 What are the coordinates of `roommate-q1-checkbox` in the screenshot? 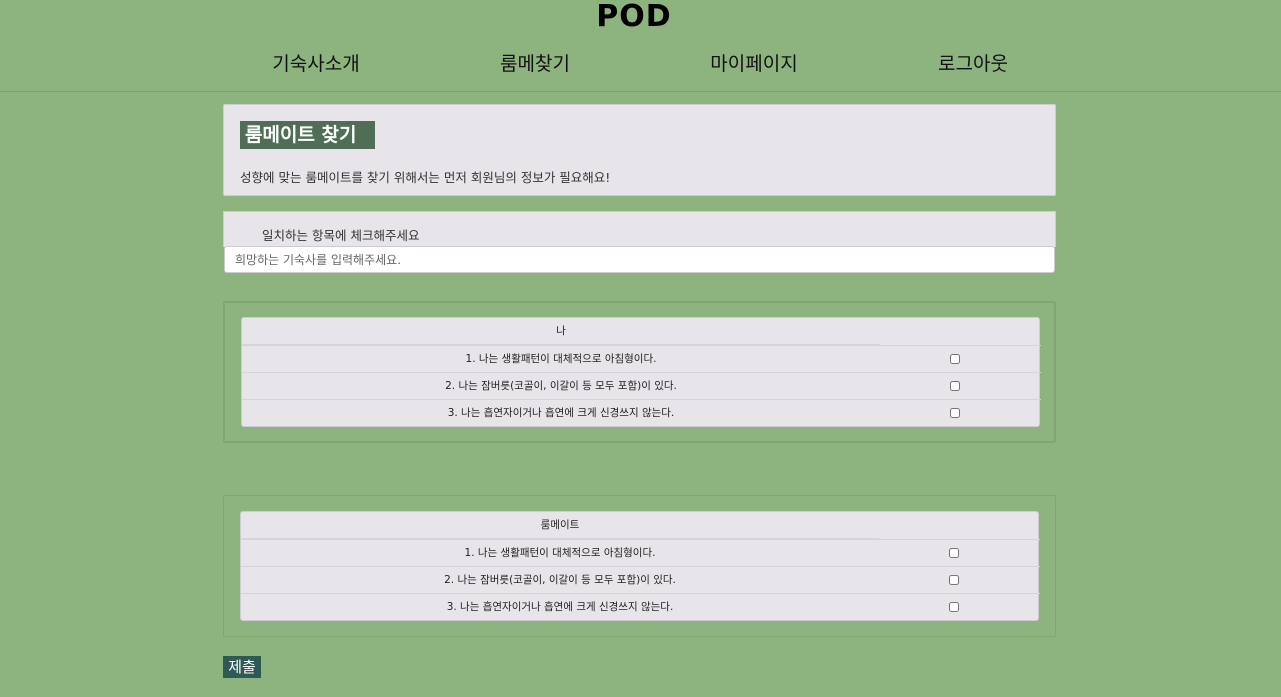 It's located at (954, 553).